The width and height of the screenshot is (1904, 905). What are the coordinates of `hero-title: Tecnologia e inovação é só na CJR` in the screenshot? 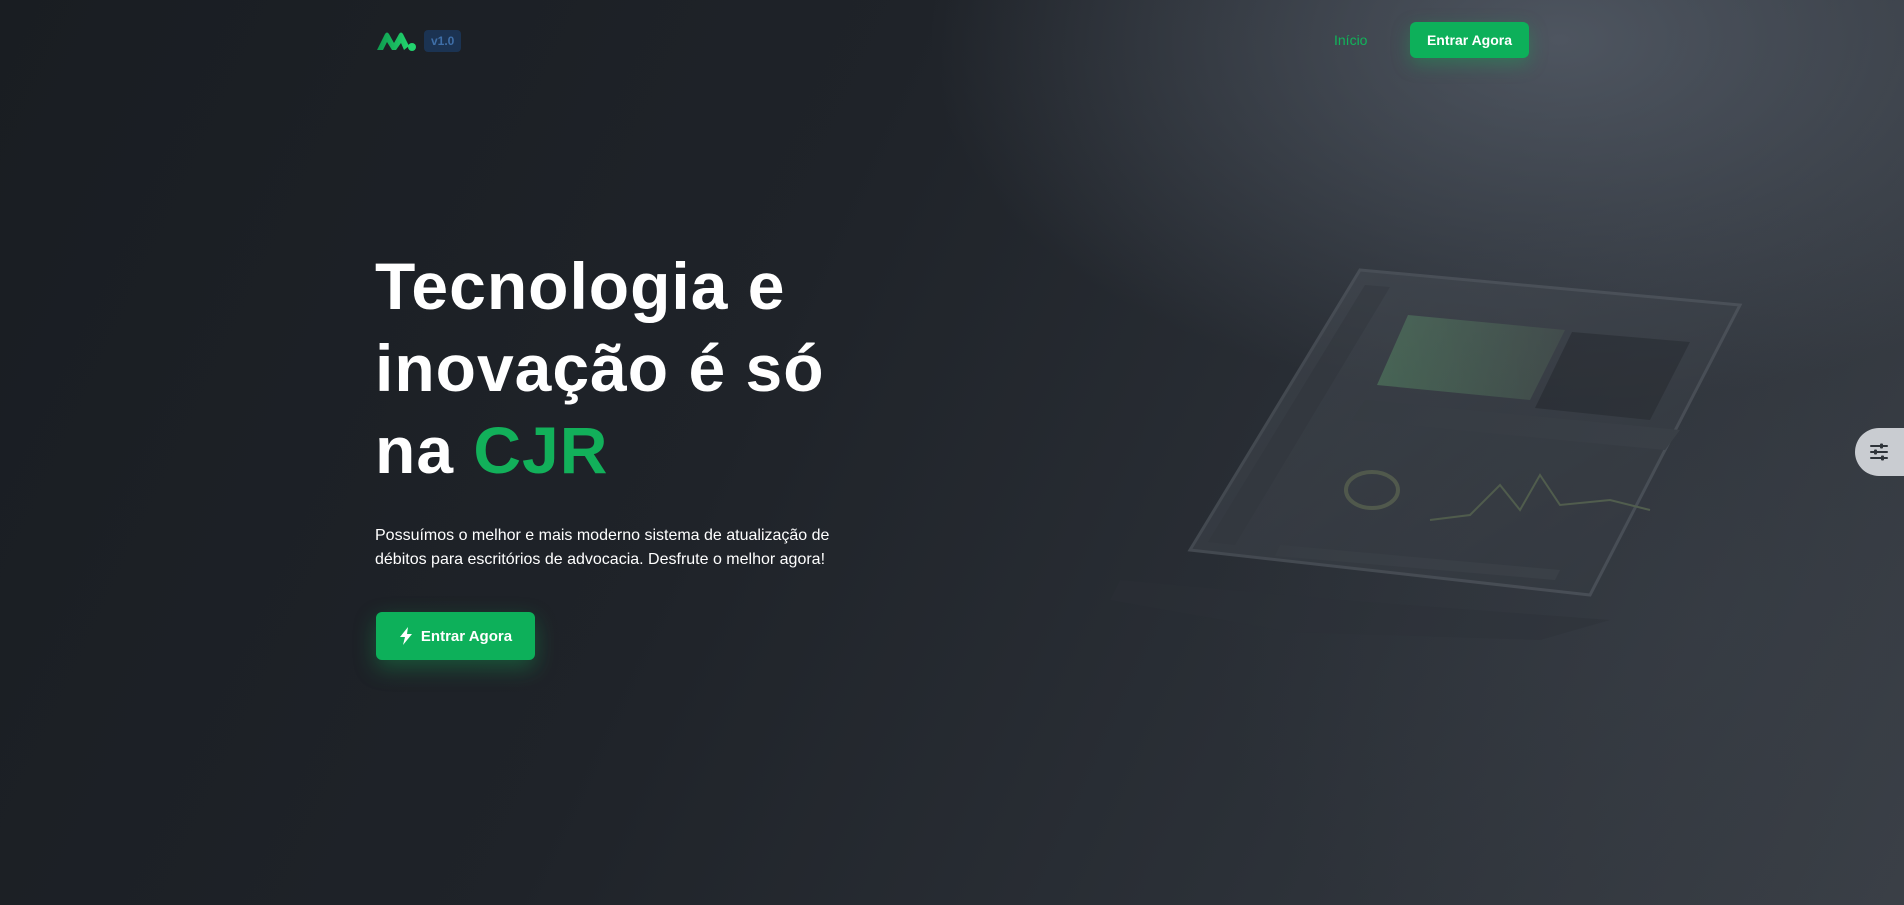 It's located at (655, 368).